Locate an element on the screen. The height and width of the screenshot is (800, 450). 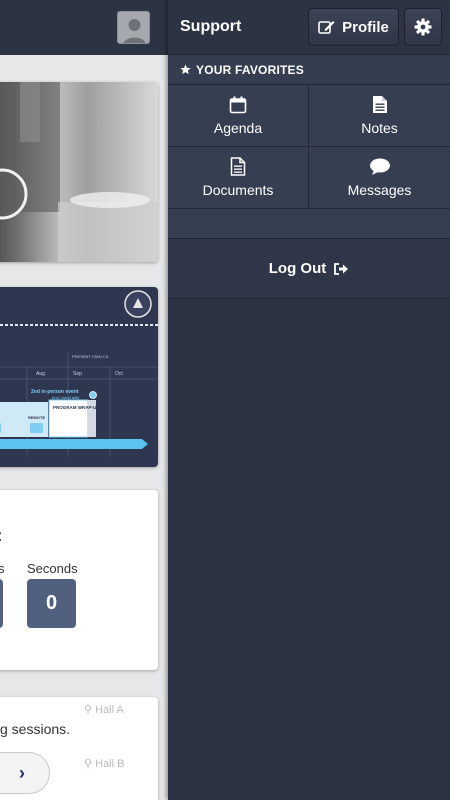
hall-a-label: ⚲ Hall A is located at coordinates (104, 710).